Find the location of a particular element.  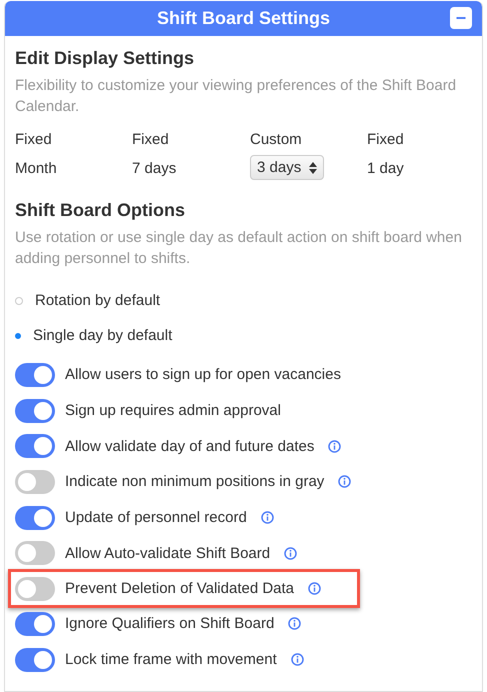

section-description: Use rotation or use single day as default action on shift board when adding personnel to shifts. is located at coordinates (239, 248).